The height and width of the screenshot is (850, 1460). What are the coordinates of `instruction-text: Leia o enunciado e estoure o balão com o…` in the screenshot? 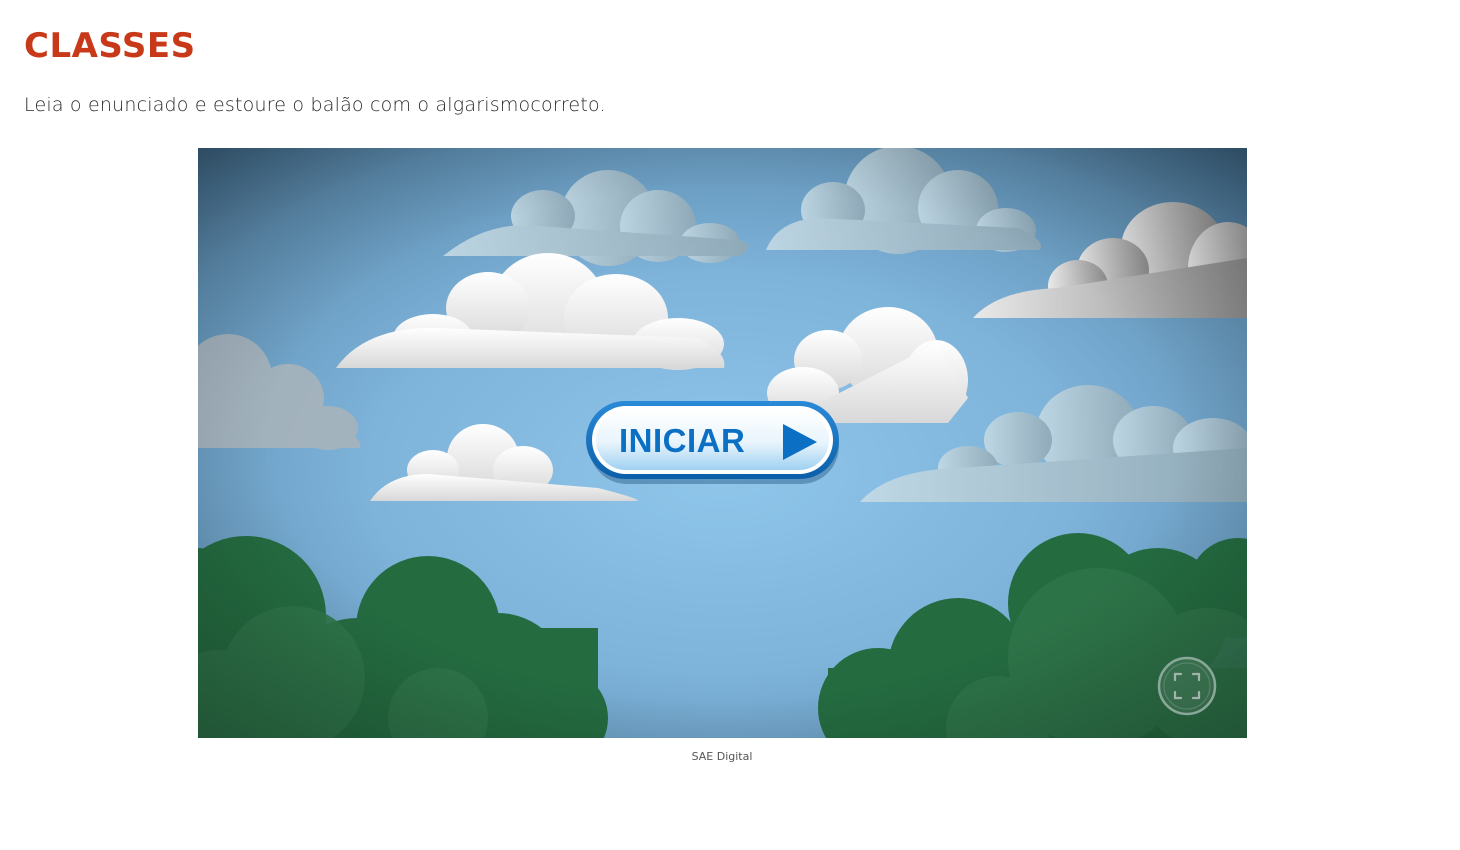 It's located at (315, 105).